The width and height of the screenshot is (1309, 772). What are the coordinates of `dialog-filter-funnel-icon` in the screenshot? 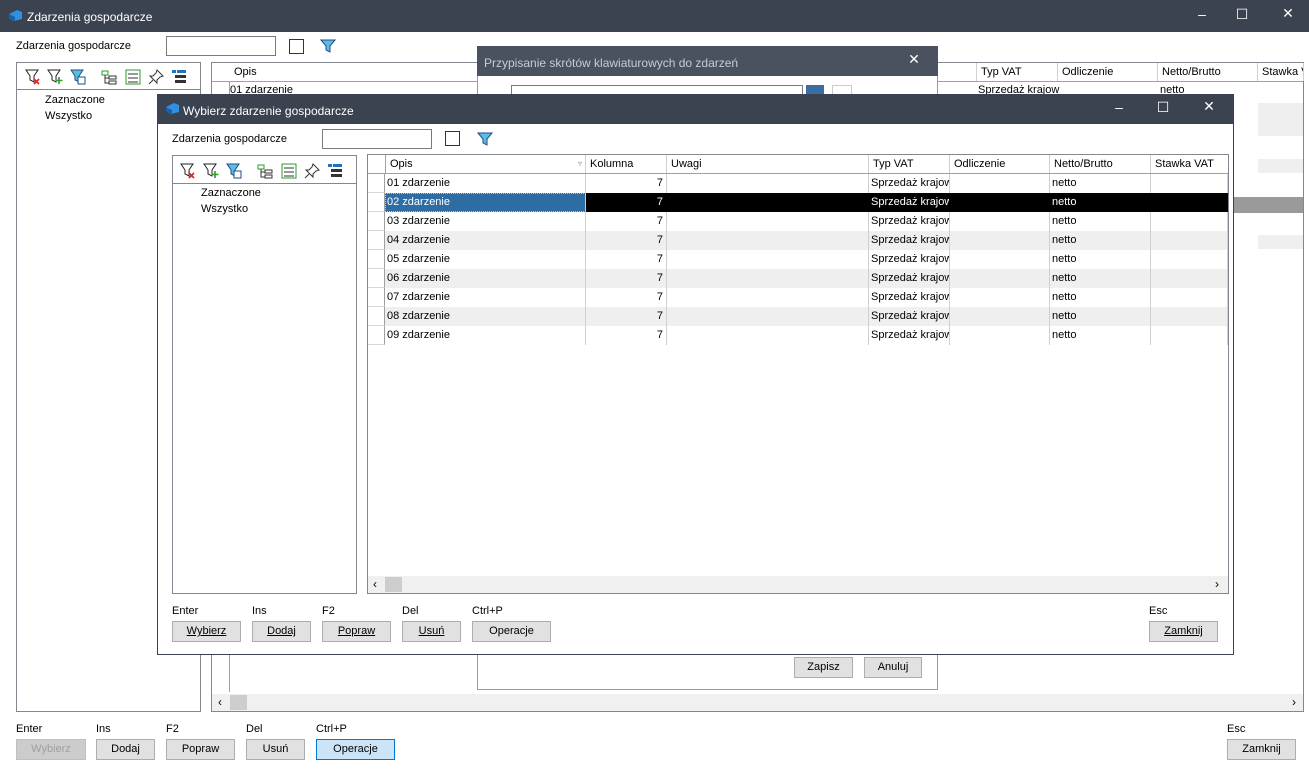 It's located at (485, 139).